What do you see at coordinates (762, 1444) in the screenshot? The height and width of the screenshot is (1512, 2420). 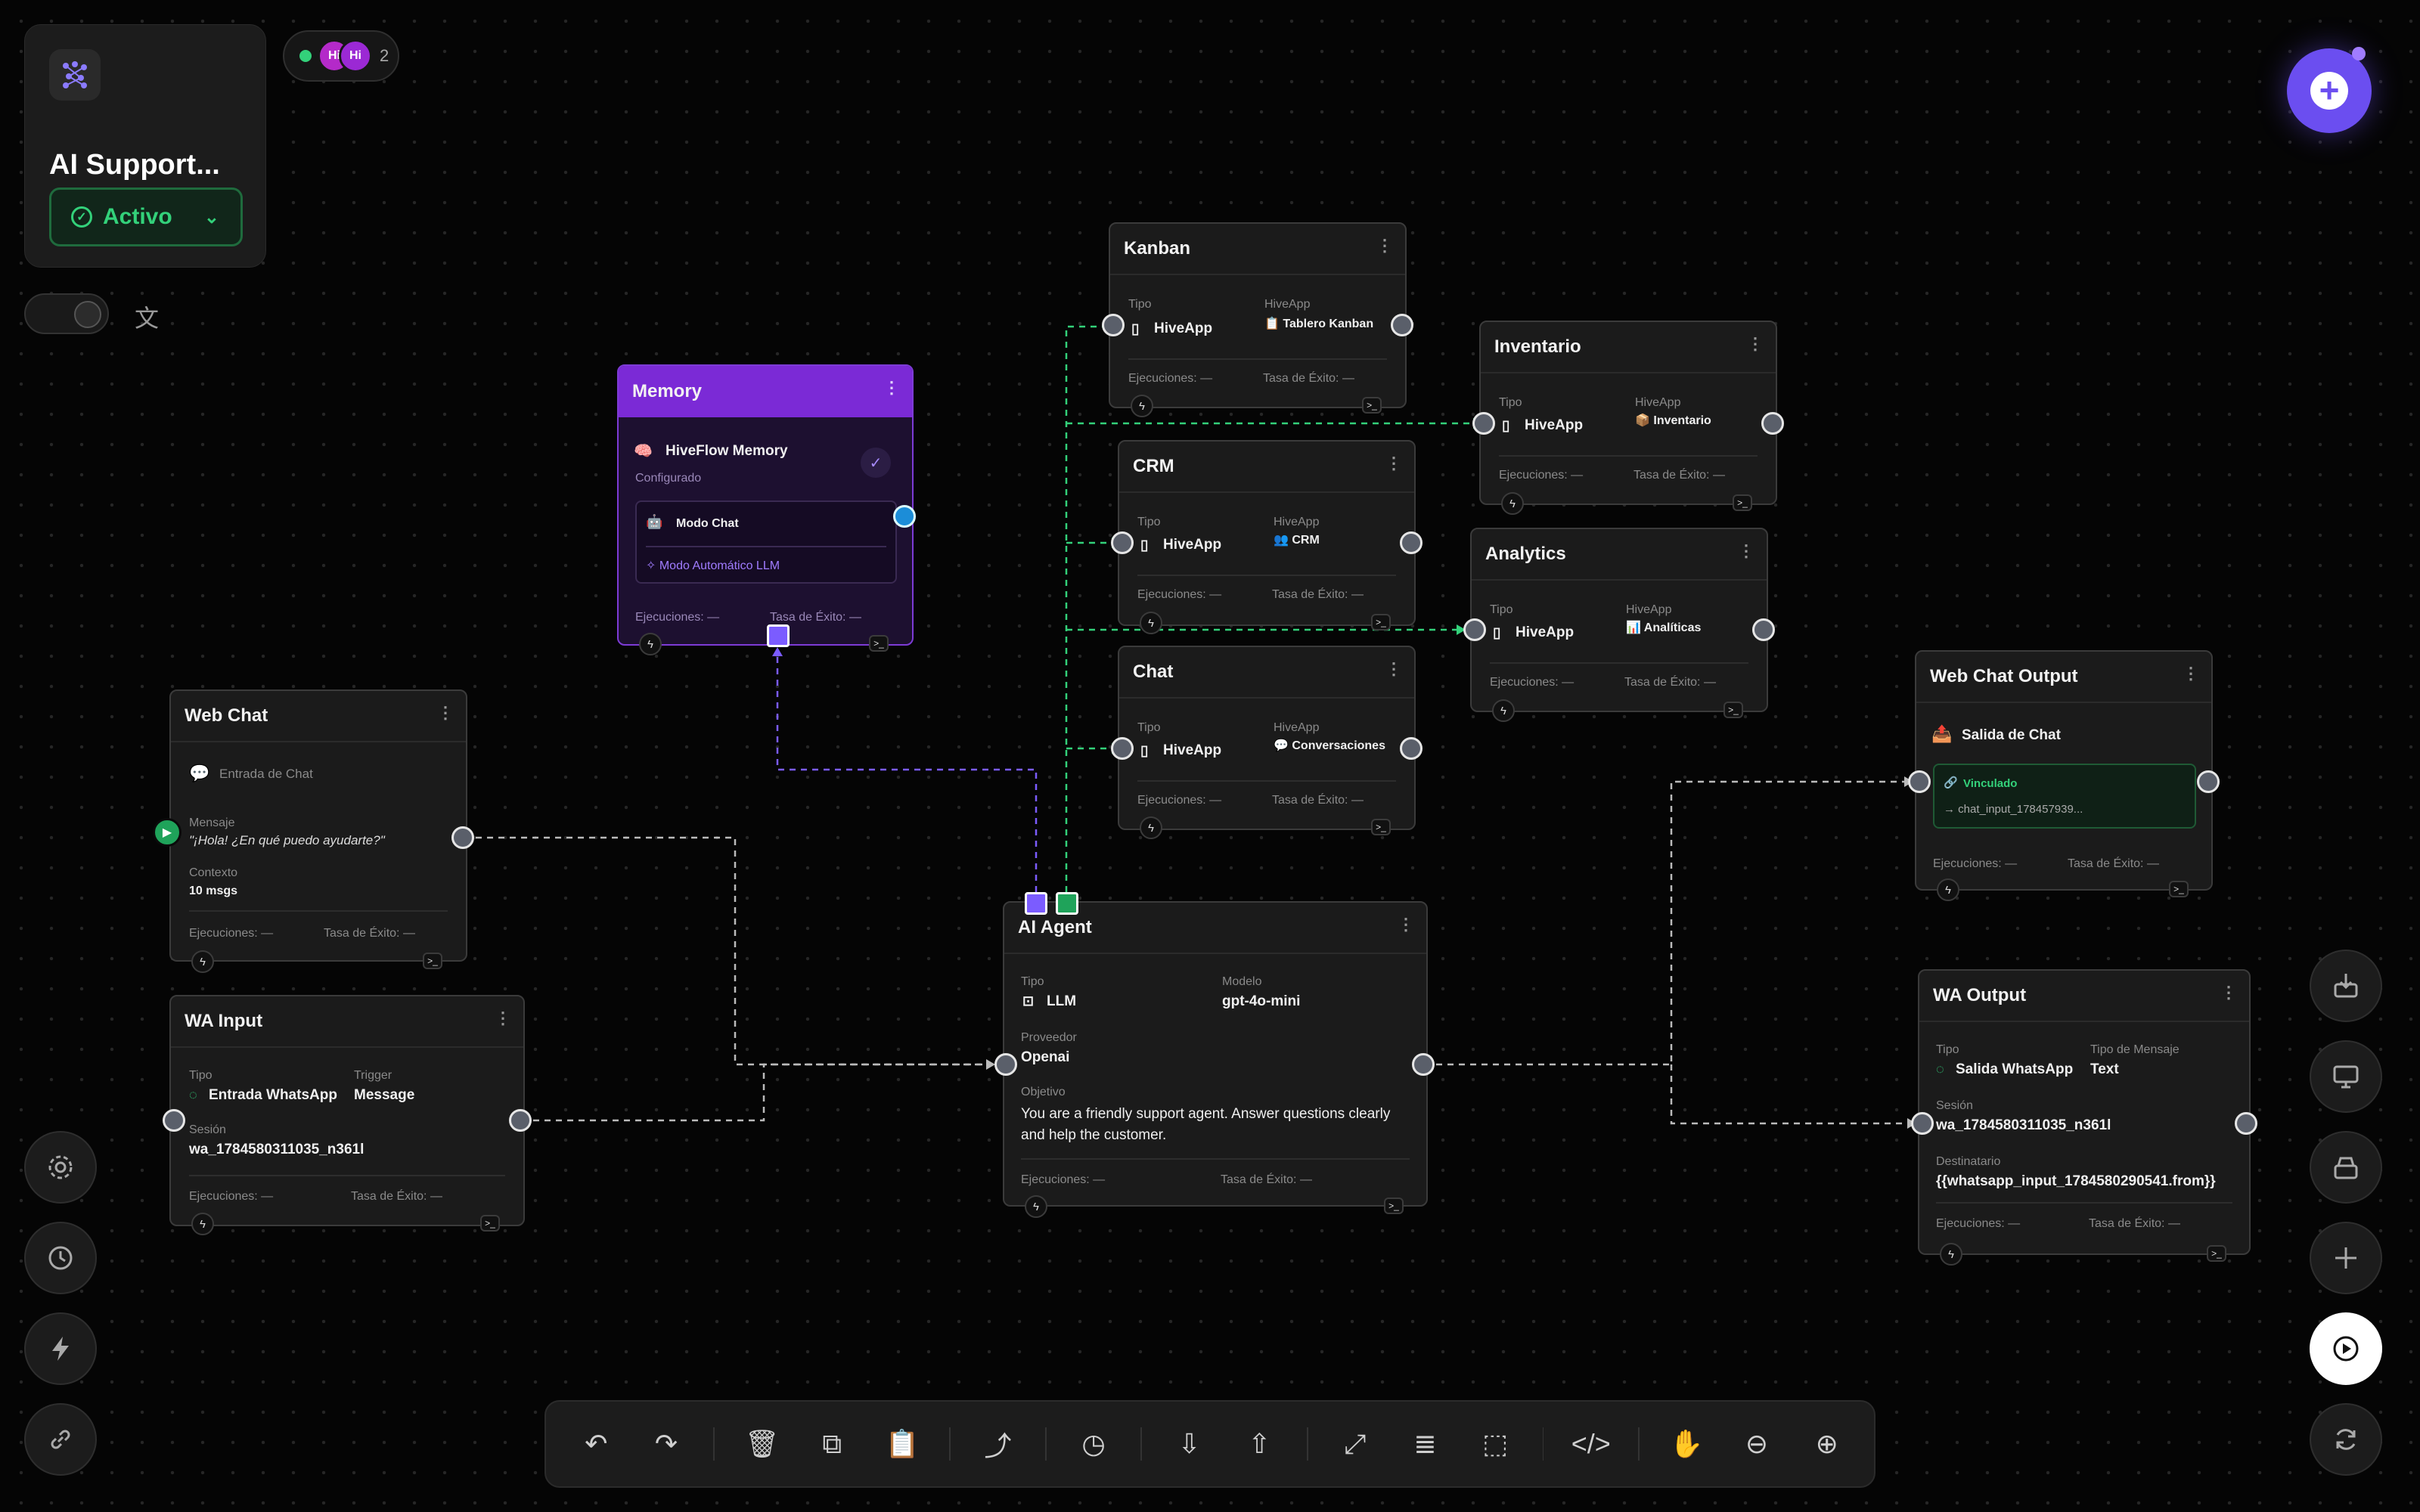 I see `delete-icon: 🗑` at bounding box center [762, 1444].